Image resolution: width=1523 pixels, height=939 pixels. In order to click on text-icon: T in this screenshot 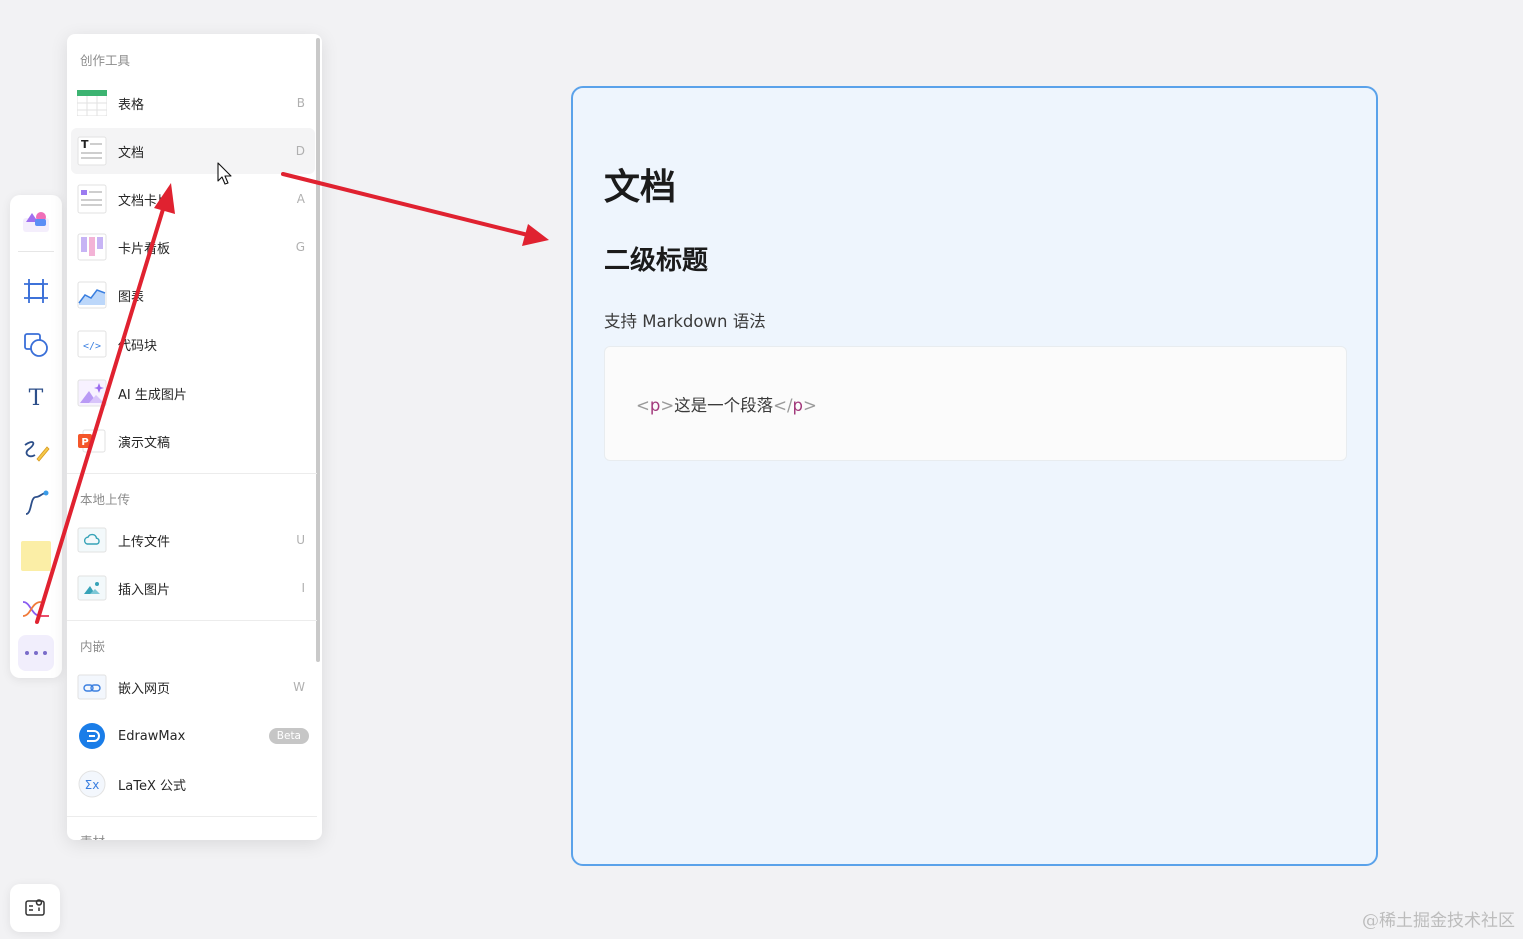, I will do `click(36, 397)`.